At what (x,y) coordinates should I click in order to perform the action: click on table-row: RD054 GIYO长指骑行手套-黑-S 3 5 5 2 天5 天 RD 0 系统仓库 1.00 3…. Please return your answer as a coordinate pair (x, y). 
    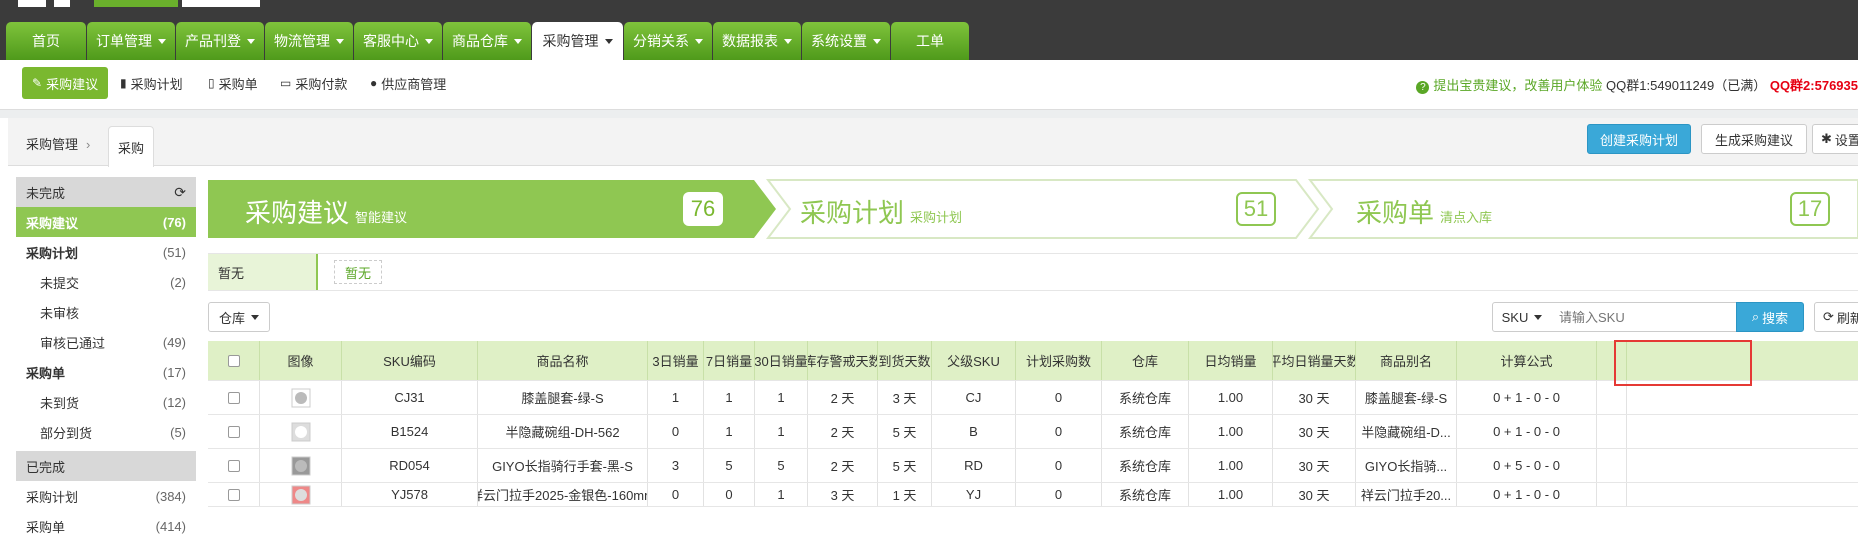
    Looking at the image, I should click on (1033, 466).